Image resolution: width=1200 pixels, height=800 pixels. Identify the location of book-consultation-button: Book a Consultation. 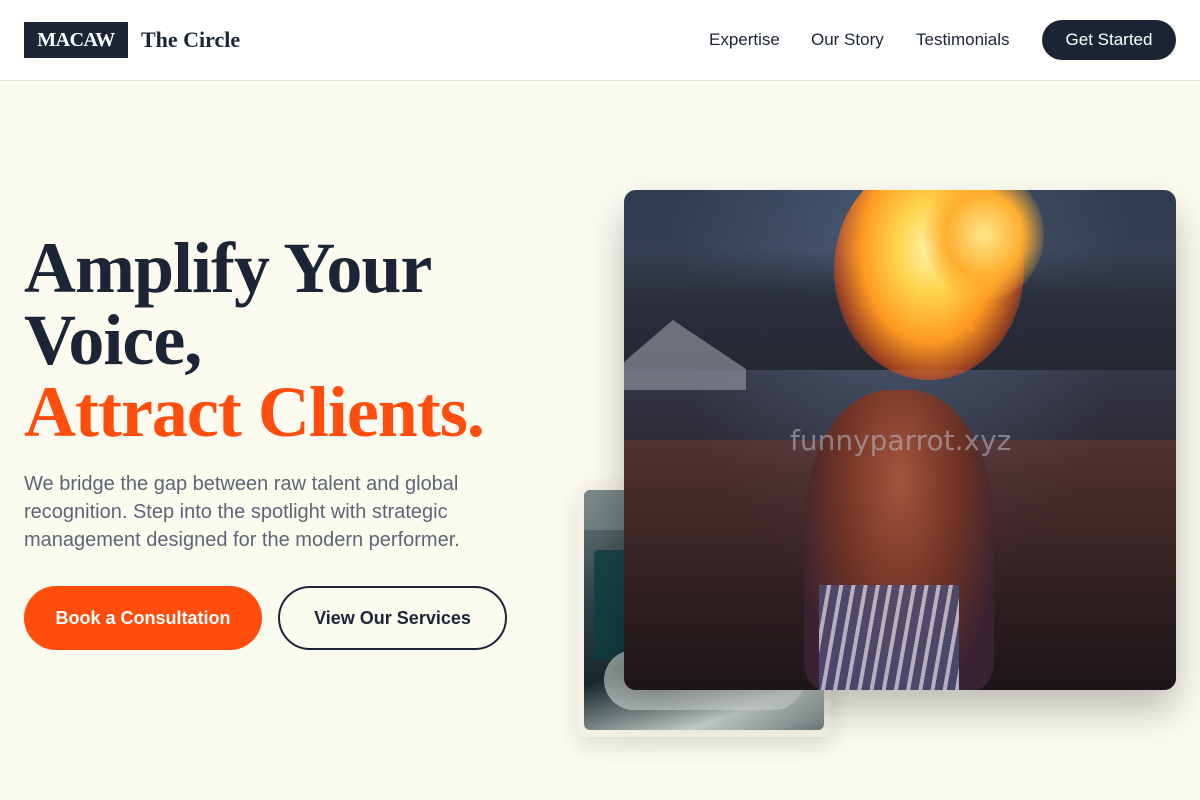
(143, 618).